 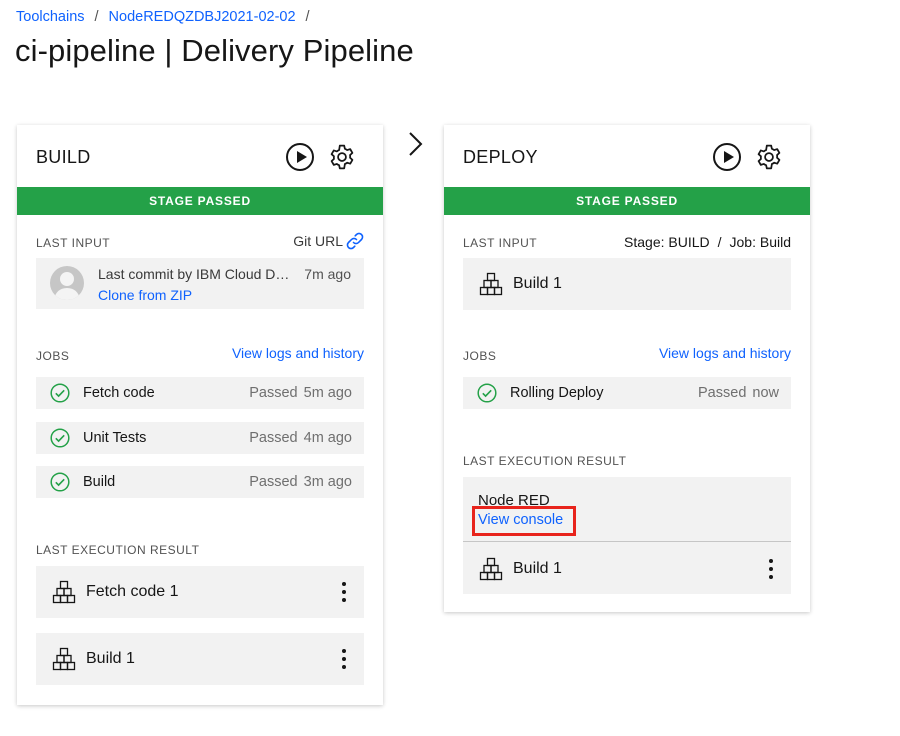 I want to click on job-status: Passed now, so click(x=738, y=393).